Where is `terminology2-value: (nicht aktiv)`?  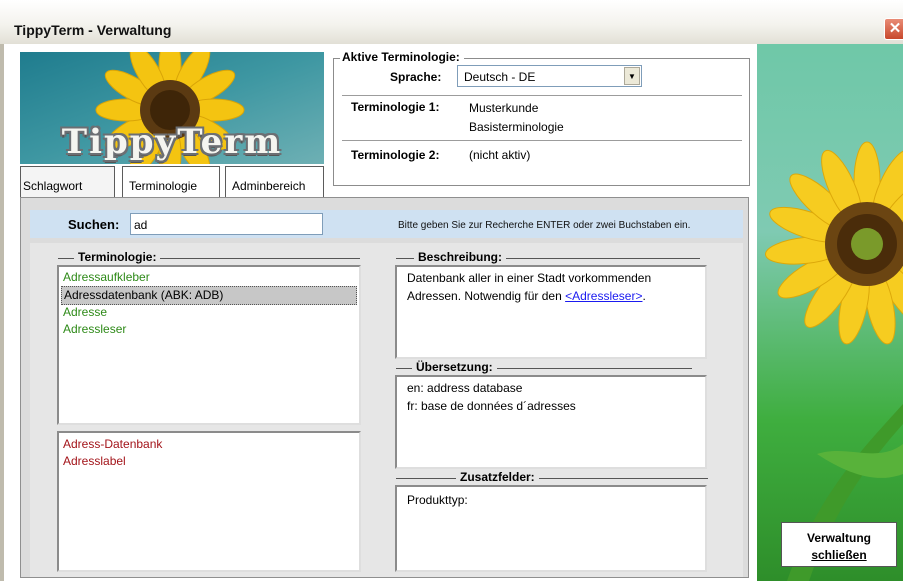 terminology2-value: (nicht aktiv) is located at coordinates (500, 155).